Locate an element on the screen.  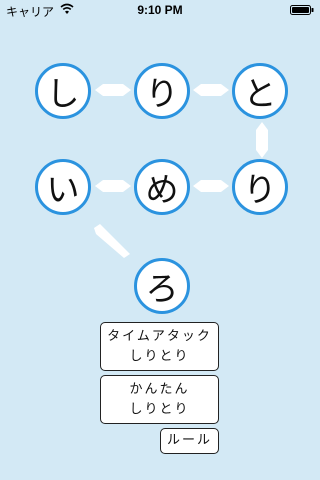
rules-label: ルール is located at coordinates (189, 440).